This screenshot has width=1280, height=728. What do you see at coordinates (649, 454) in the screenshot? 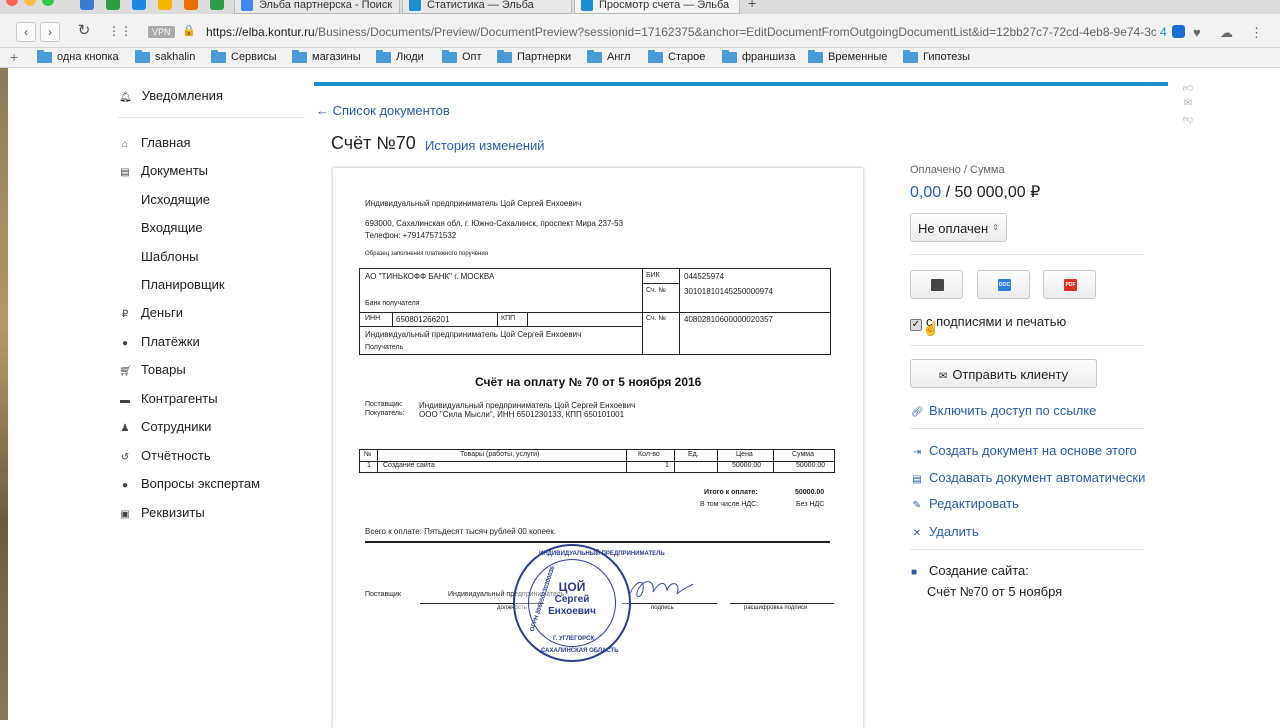
I see `col-header-qty: Кол-во` at bounding box center [649, 454].